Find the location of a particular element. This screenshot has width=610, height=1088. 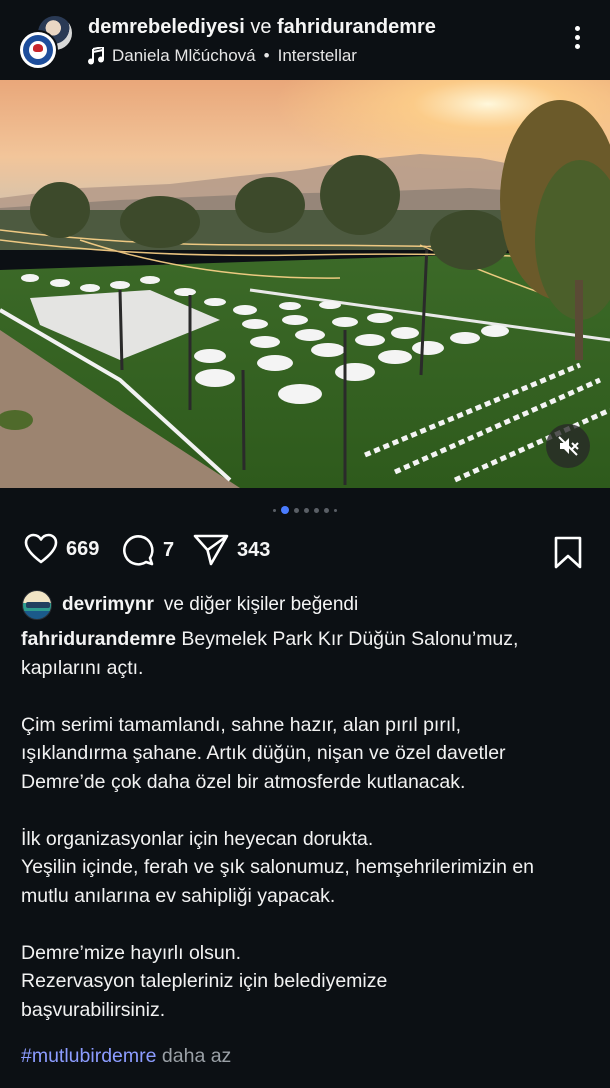

audio-info: Daniela Mlčúchová • Interstellar is located at coordinates (222, 56).